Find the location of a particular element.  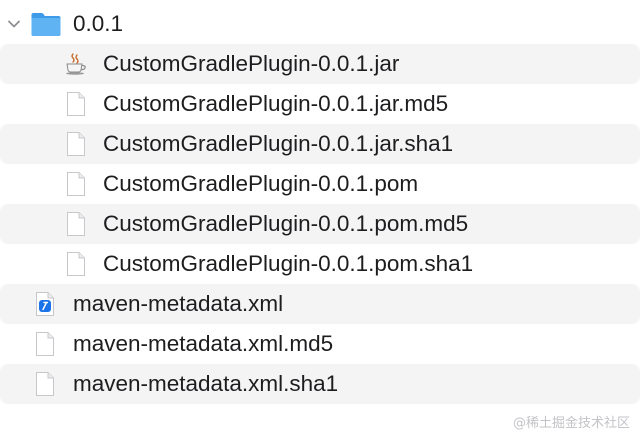

list-item: CustomGradlePlugin-0.0.1.pom.sha1 is located at coordinates (320, 264).